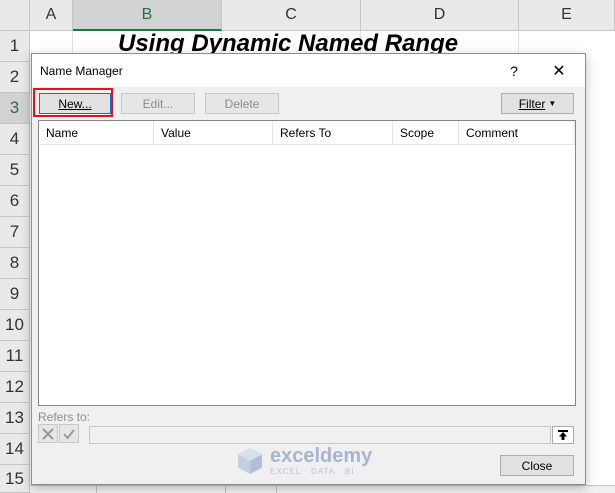 The width and height of the screenshot is (615, 493). I want to click on row-header-2: 2, so click(15, 77).